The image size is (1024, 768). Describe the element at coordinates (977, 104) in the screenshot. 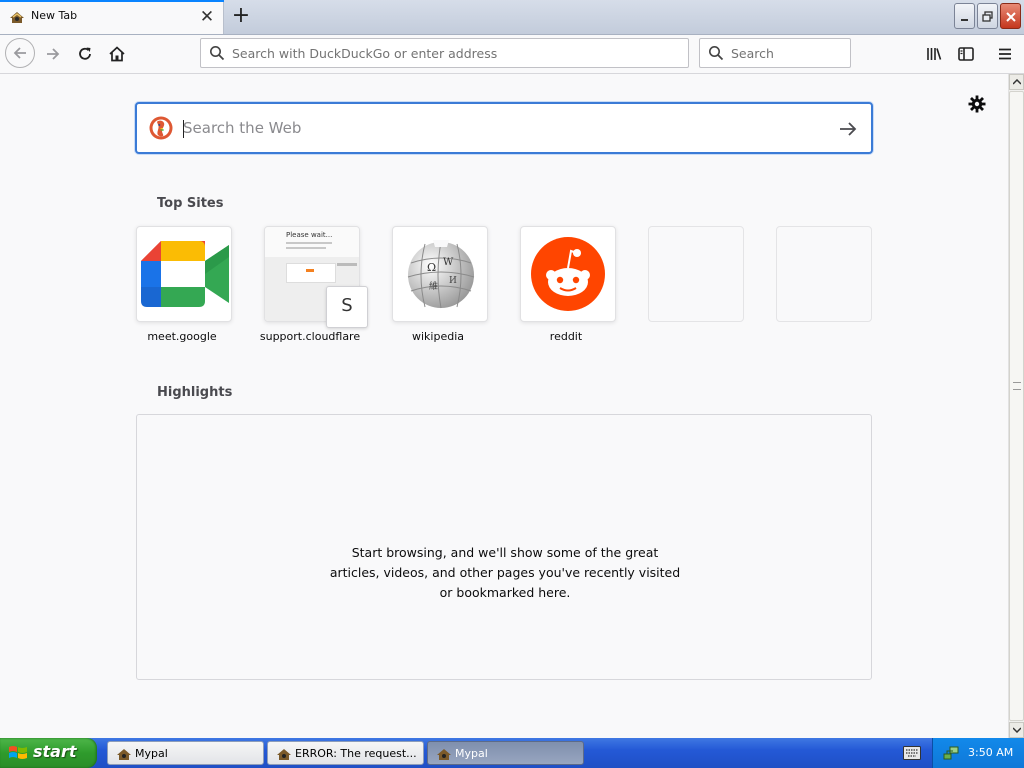

I see `gear-icon` at that location.